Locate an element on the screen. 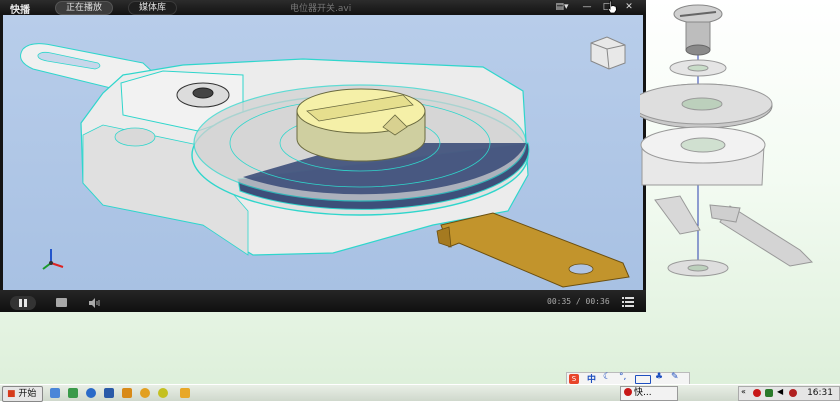  axis-triad-icon is located at coordinates (53, 259).